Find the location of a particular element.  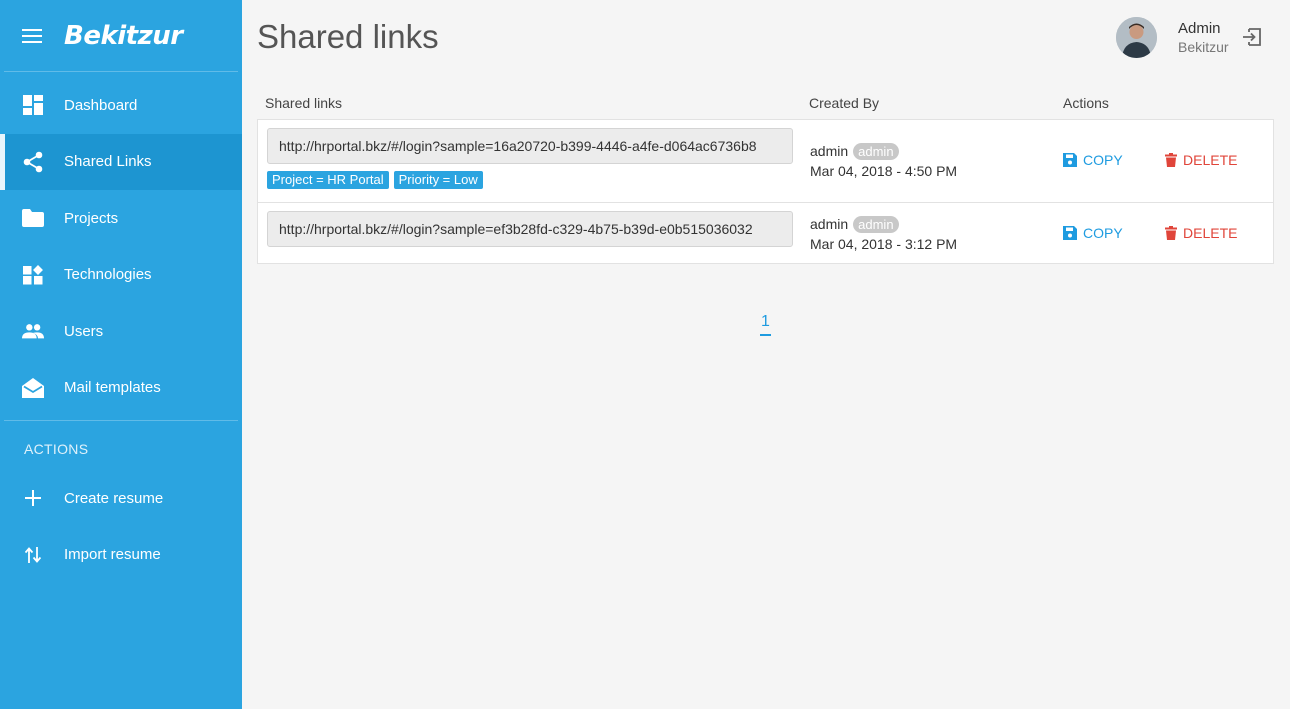

sidebar-header: Bekitzur is located at coordinates (121, 36).